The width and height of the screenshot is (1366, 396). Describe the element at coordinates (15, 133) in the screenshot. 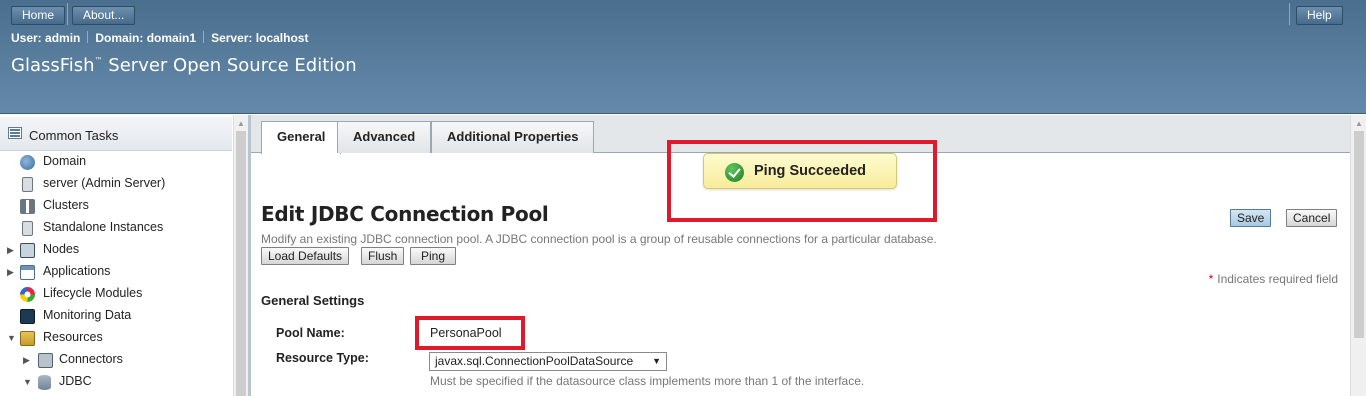

I see `tasks-icon` at that location.